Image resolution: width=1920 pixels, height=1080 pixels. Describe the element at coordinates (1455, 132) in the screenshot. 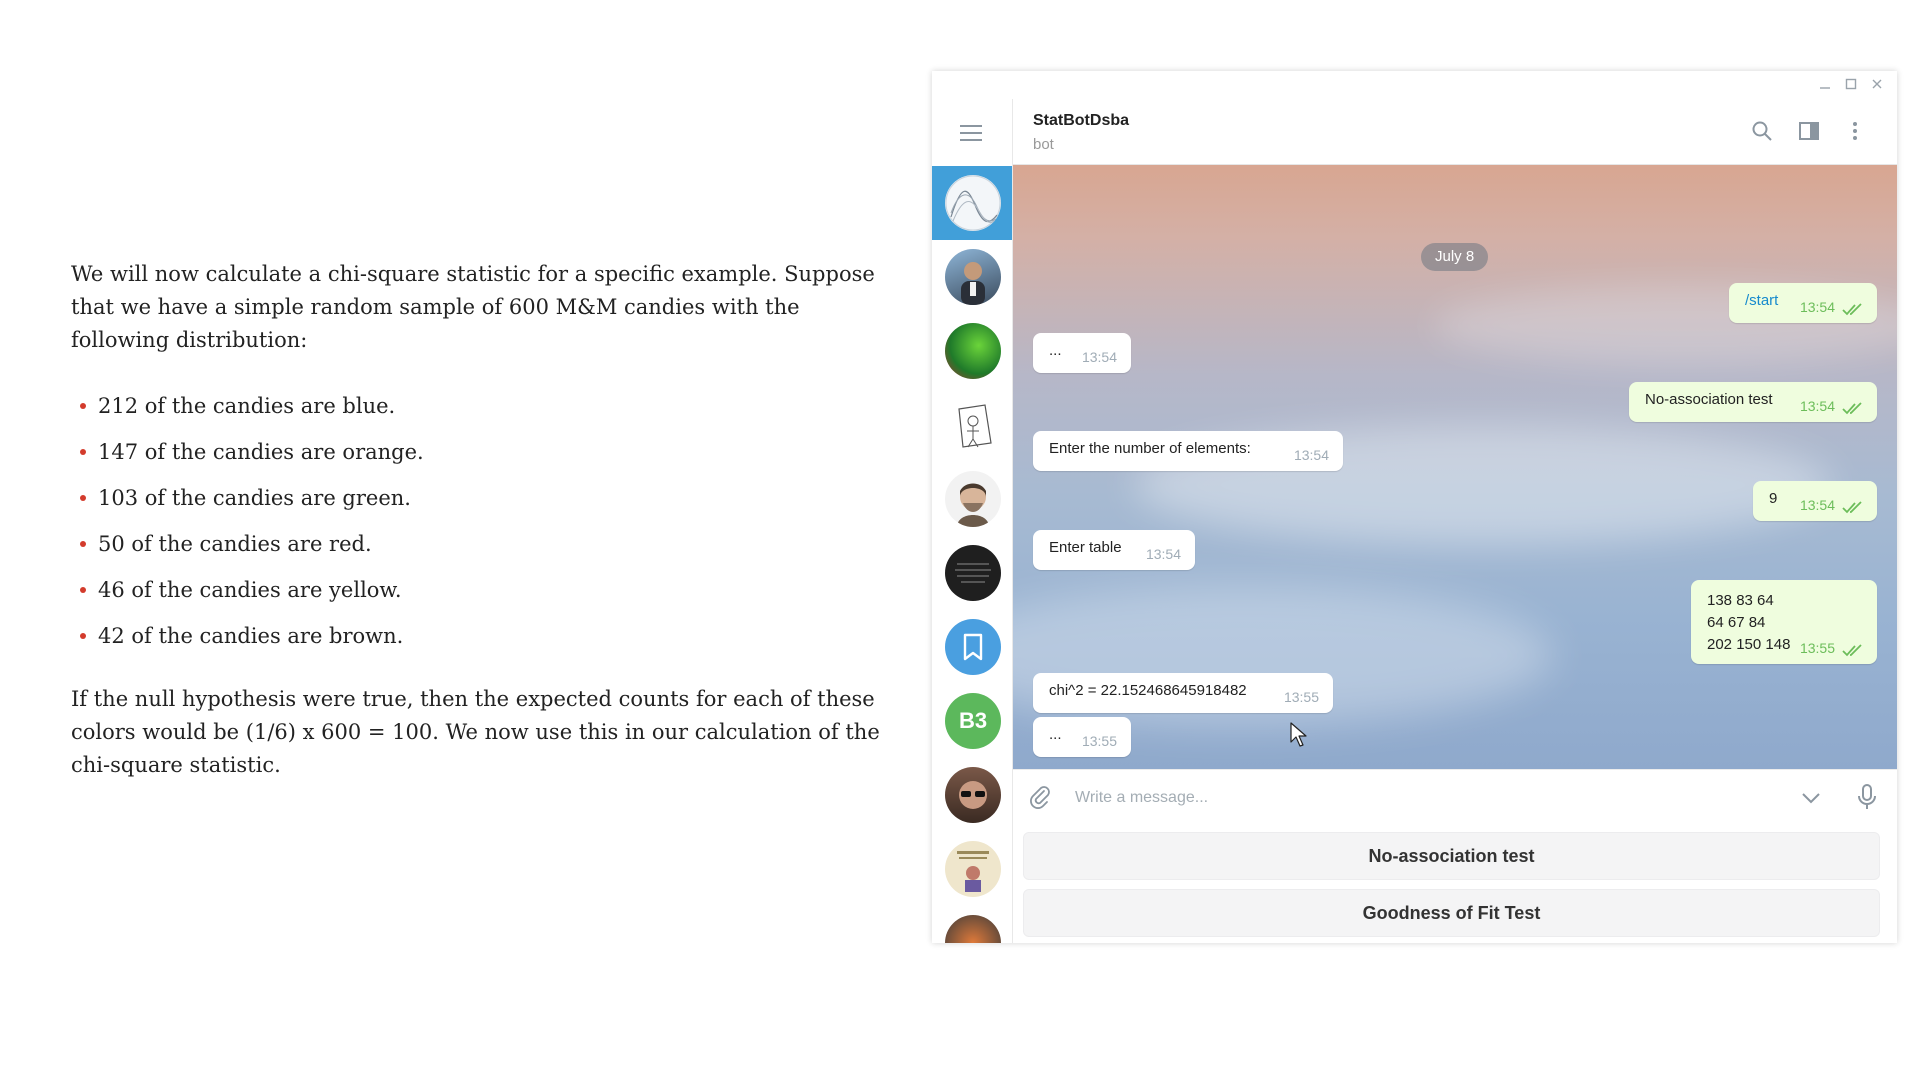

I see `chat-header: StatBotDsba bot` at that location.